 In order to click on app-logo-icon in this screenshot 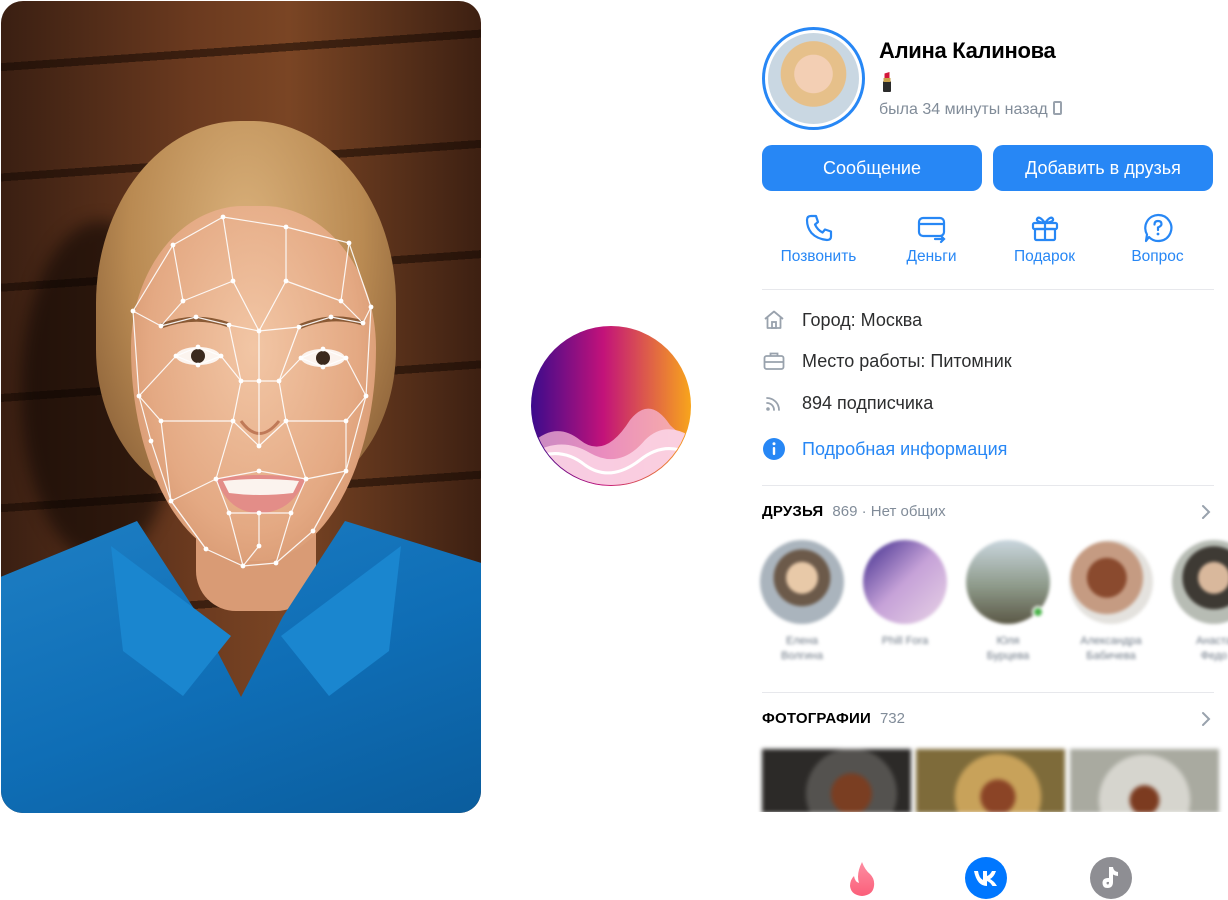, I will do `click(611, 406)`.